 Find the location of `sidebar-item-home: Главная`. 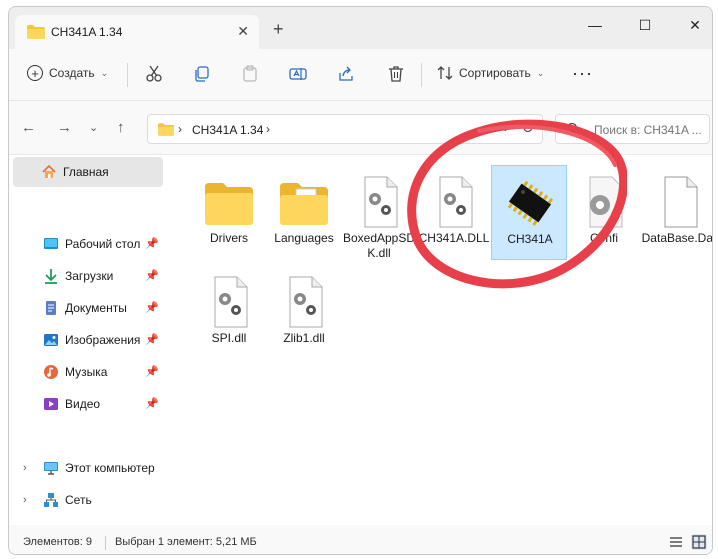

sidebar-item-home: Главная is located at coordinates (88, 172).